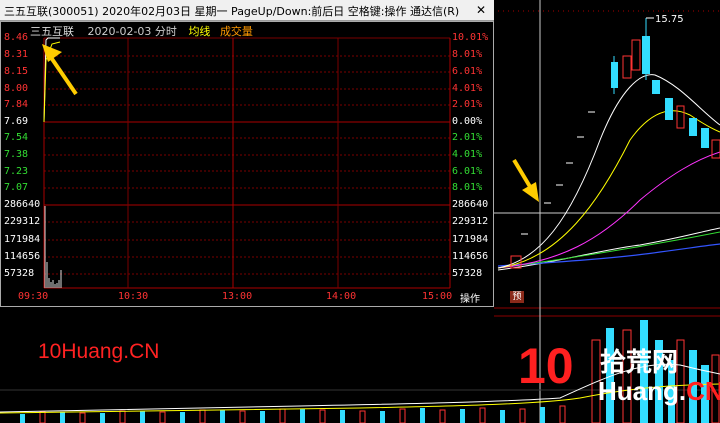  What do you see at coordinates (16, 104) in the screenshot?
I see `price-label: 7.84` at bounding box center [16, 104].